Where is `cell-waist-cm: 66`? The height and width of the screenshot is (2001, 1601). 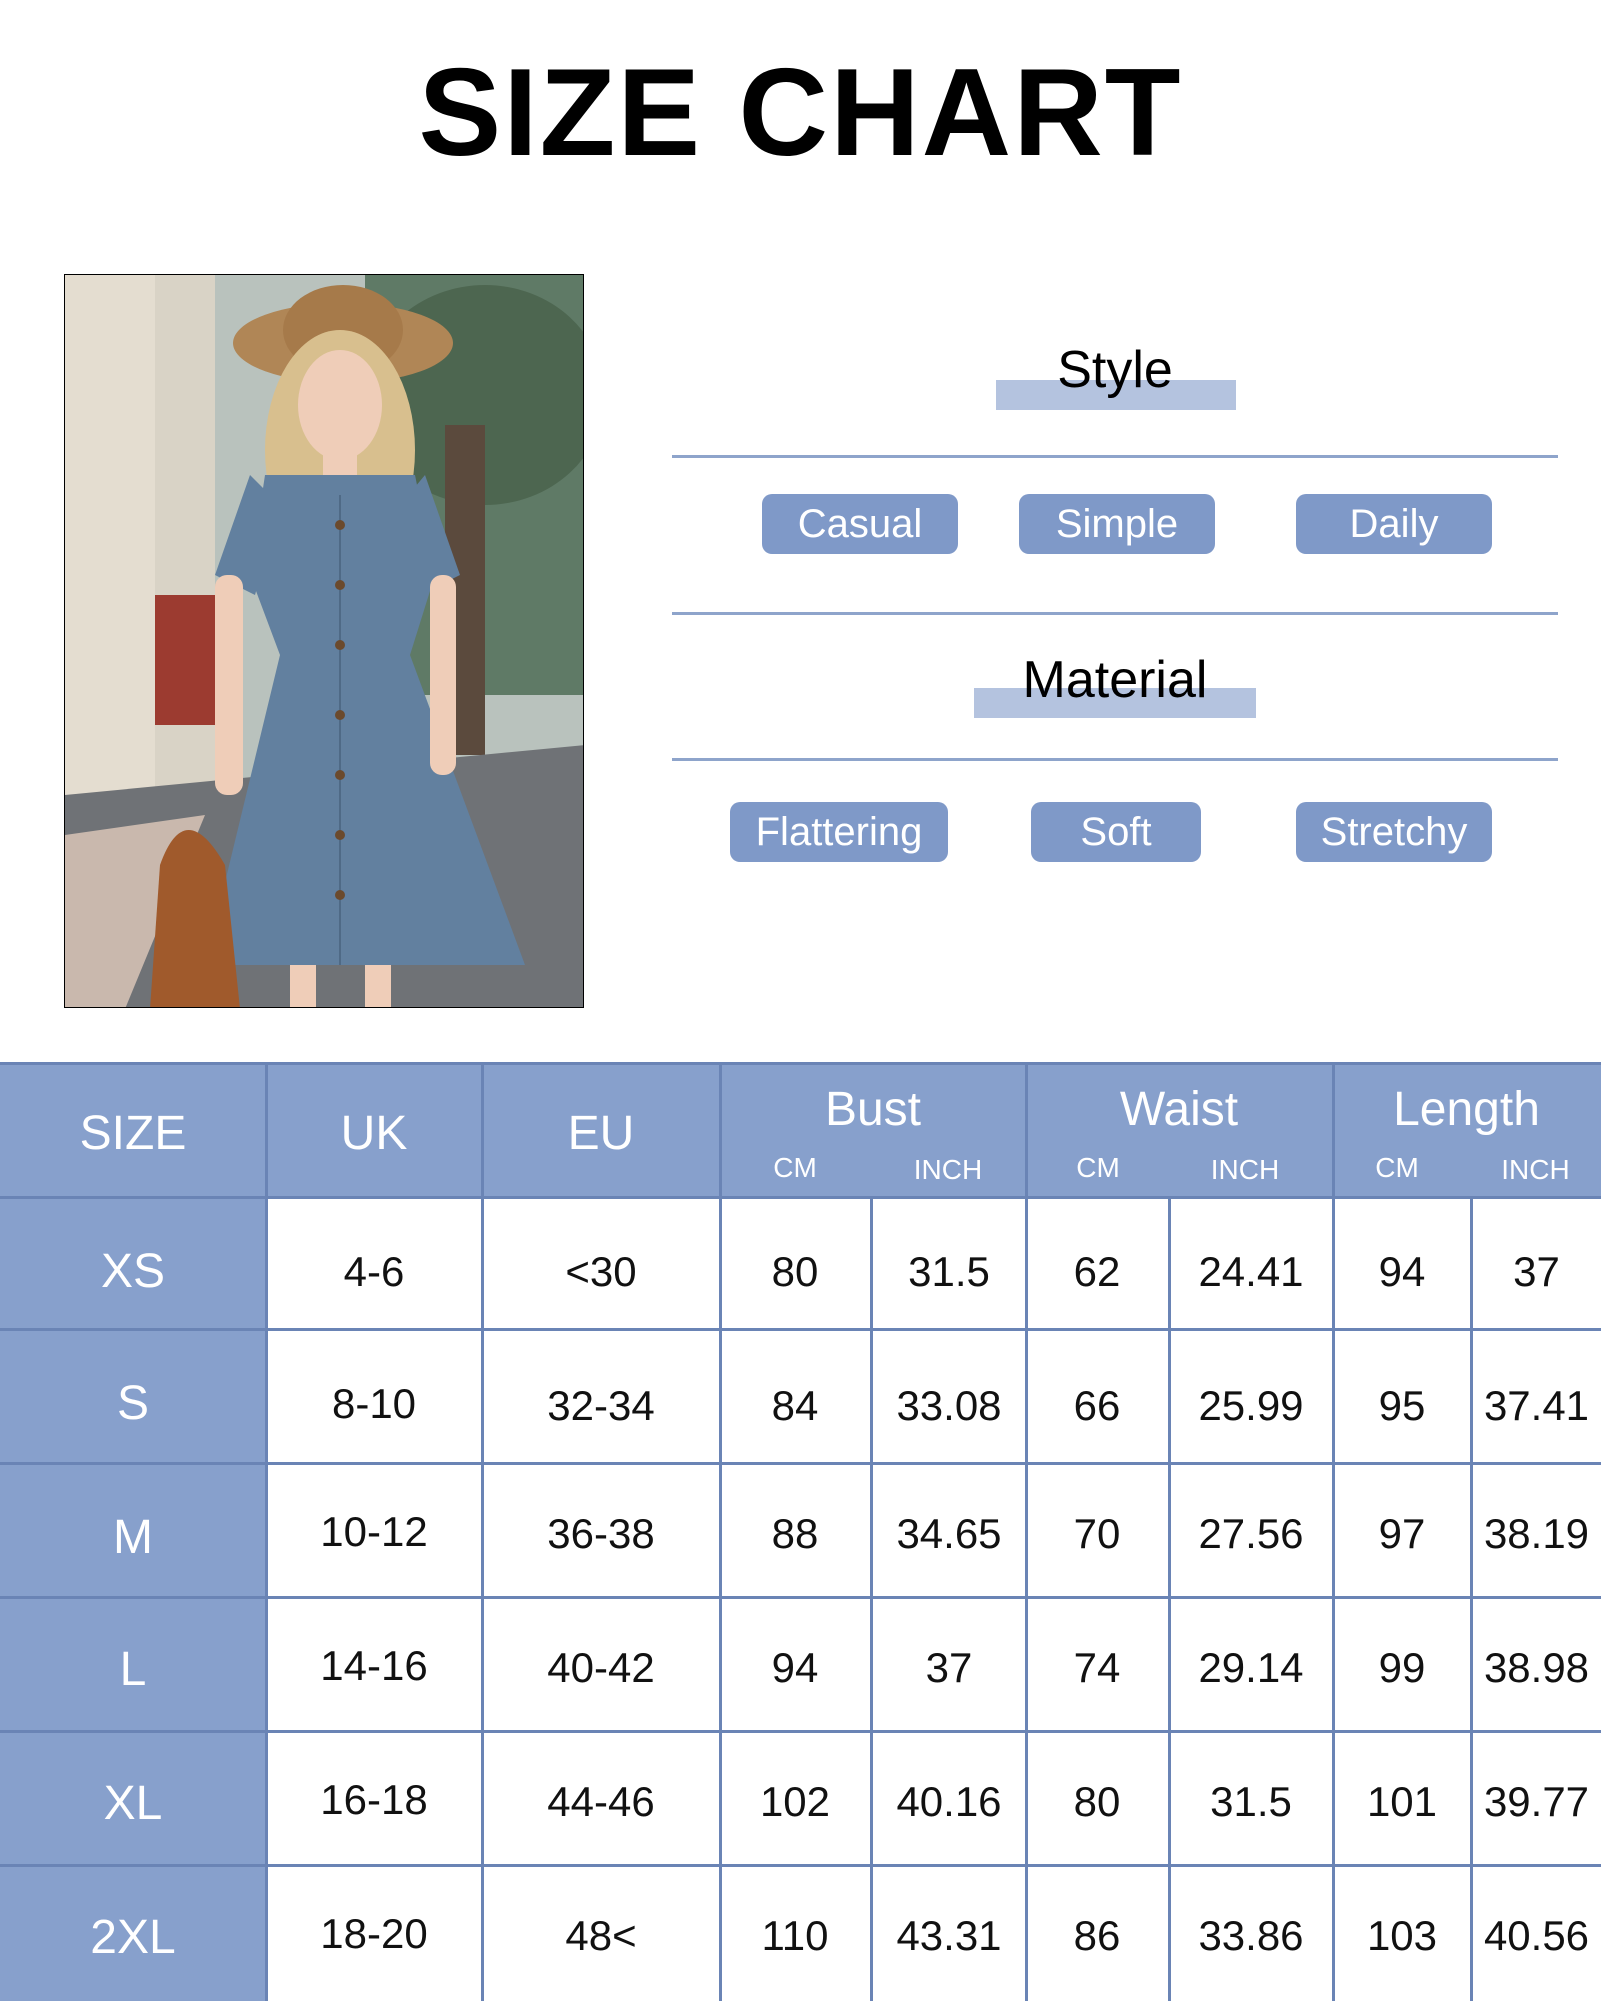
cell-waist-cm: 66 is located at coordinates (1097, 1405).